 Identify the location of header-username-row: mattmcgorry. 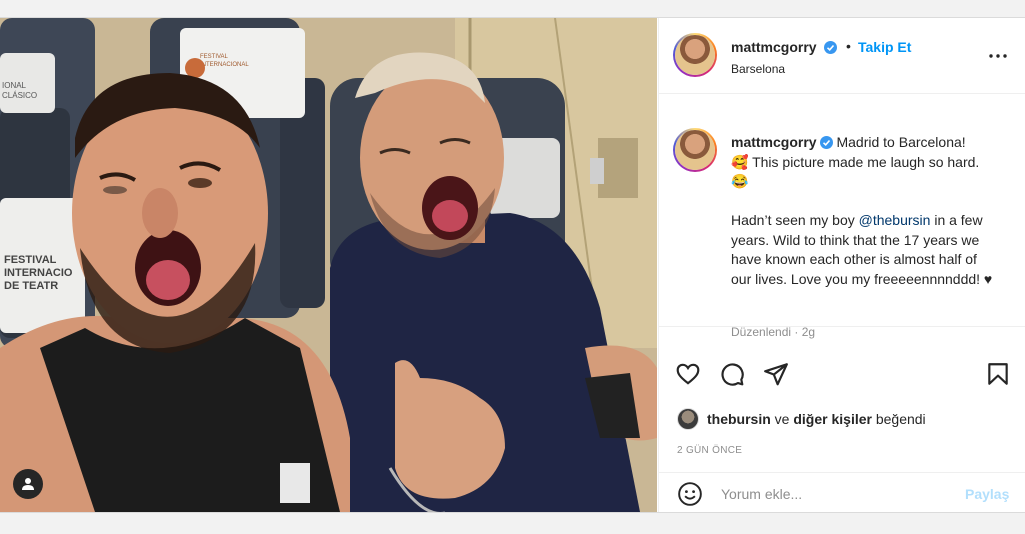
(784, 48).